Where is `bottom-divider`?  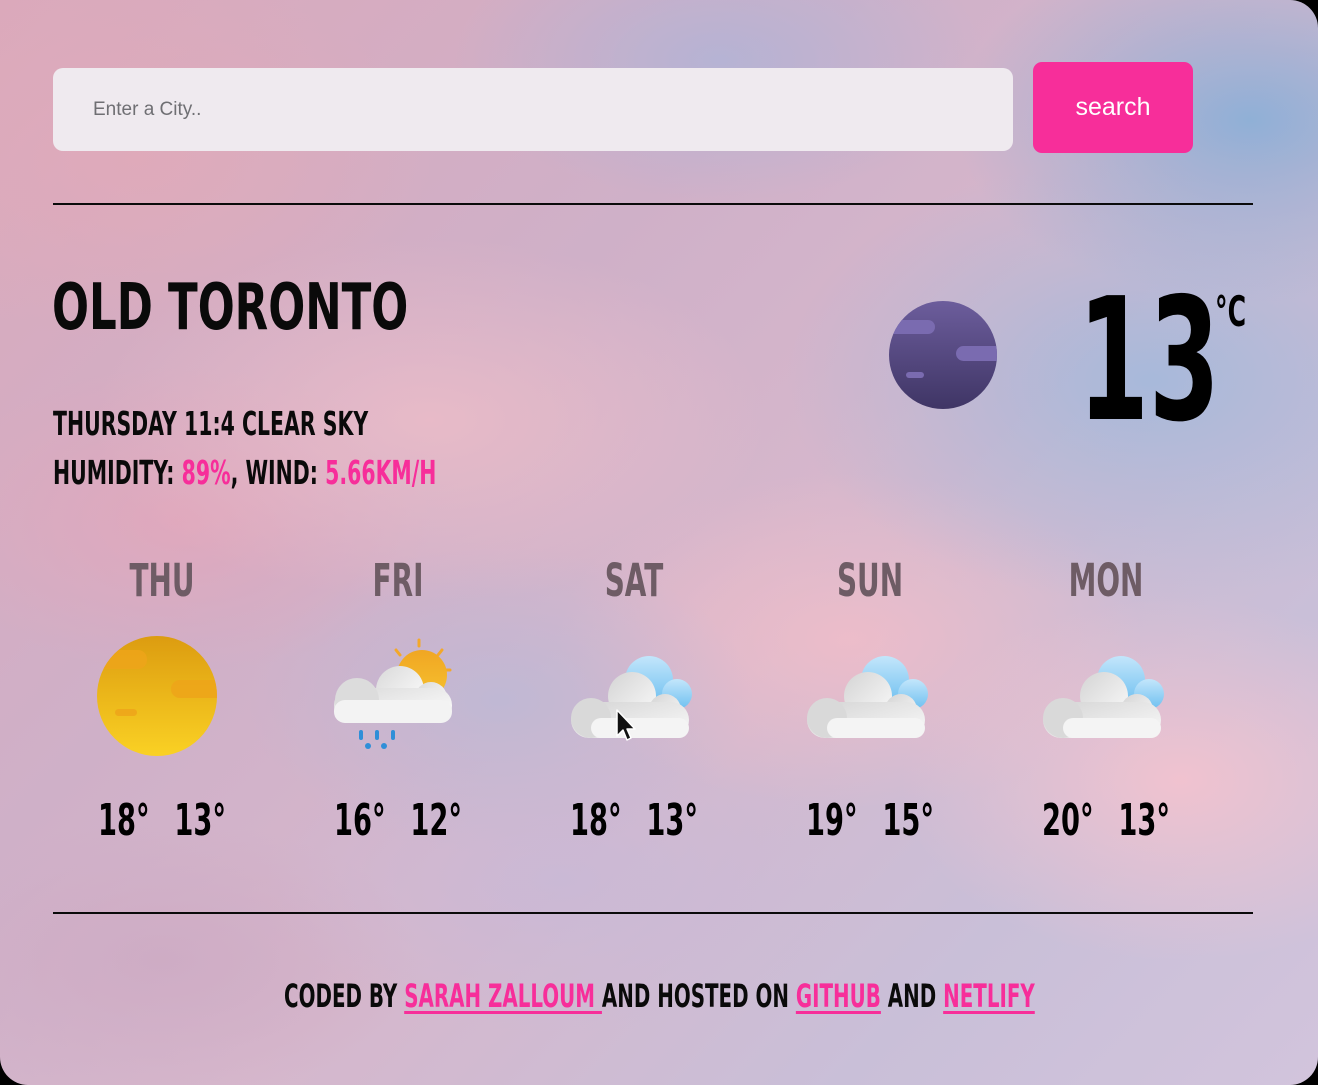
bottom-divider is located at coordinates (653, 913).